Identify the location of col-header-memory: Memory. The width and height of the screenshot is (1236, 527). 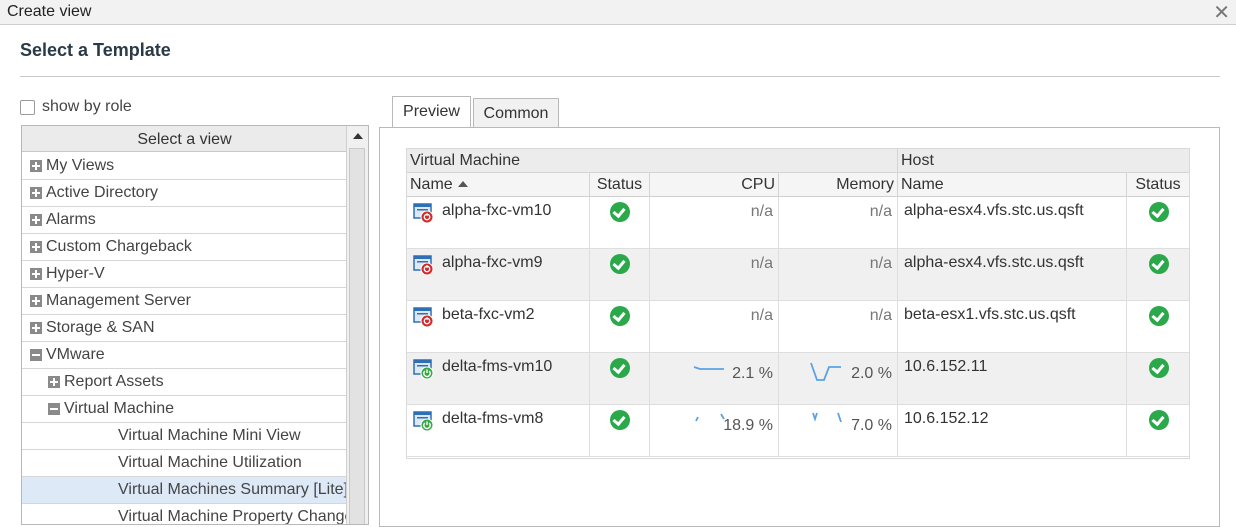
(838, 185).